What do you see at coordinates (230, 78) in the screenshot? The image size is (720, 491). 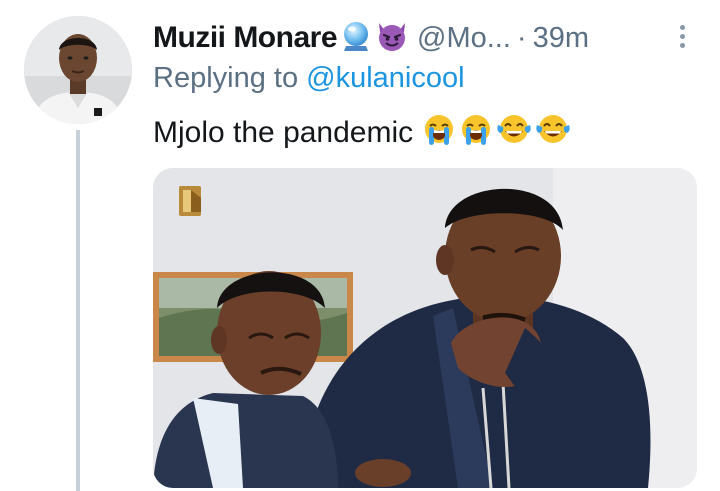 I see `replying-to-label: Replying to` at bounding box center [230, 78].